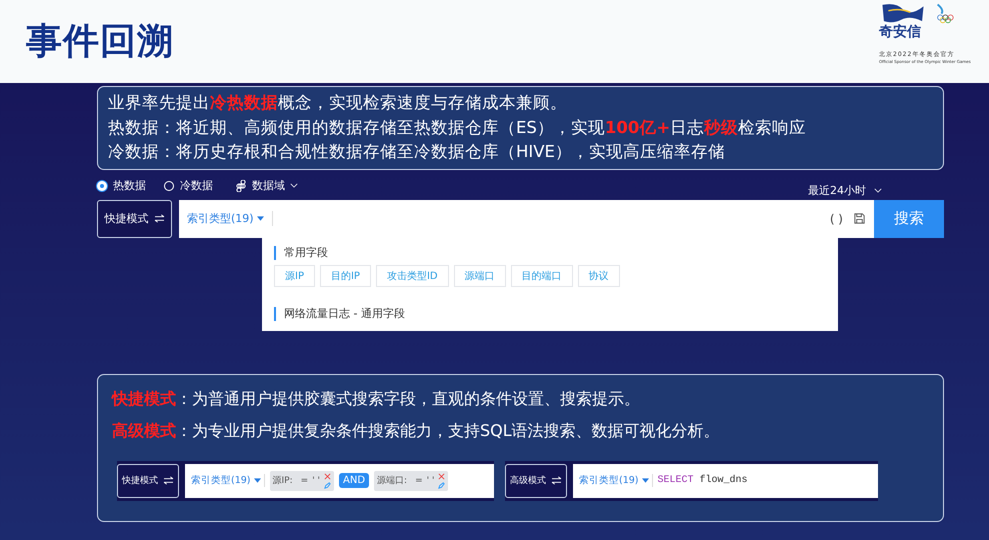 Image resolution: width=989 pixels, height=540 pixels. Describe the element at coordinates (900, 32) in the screenshot. I see `brand-name: 奇安信` at that location.